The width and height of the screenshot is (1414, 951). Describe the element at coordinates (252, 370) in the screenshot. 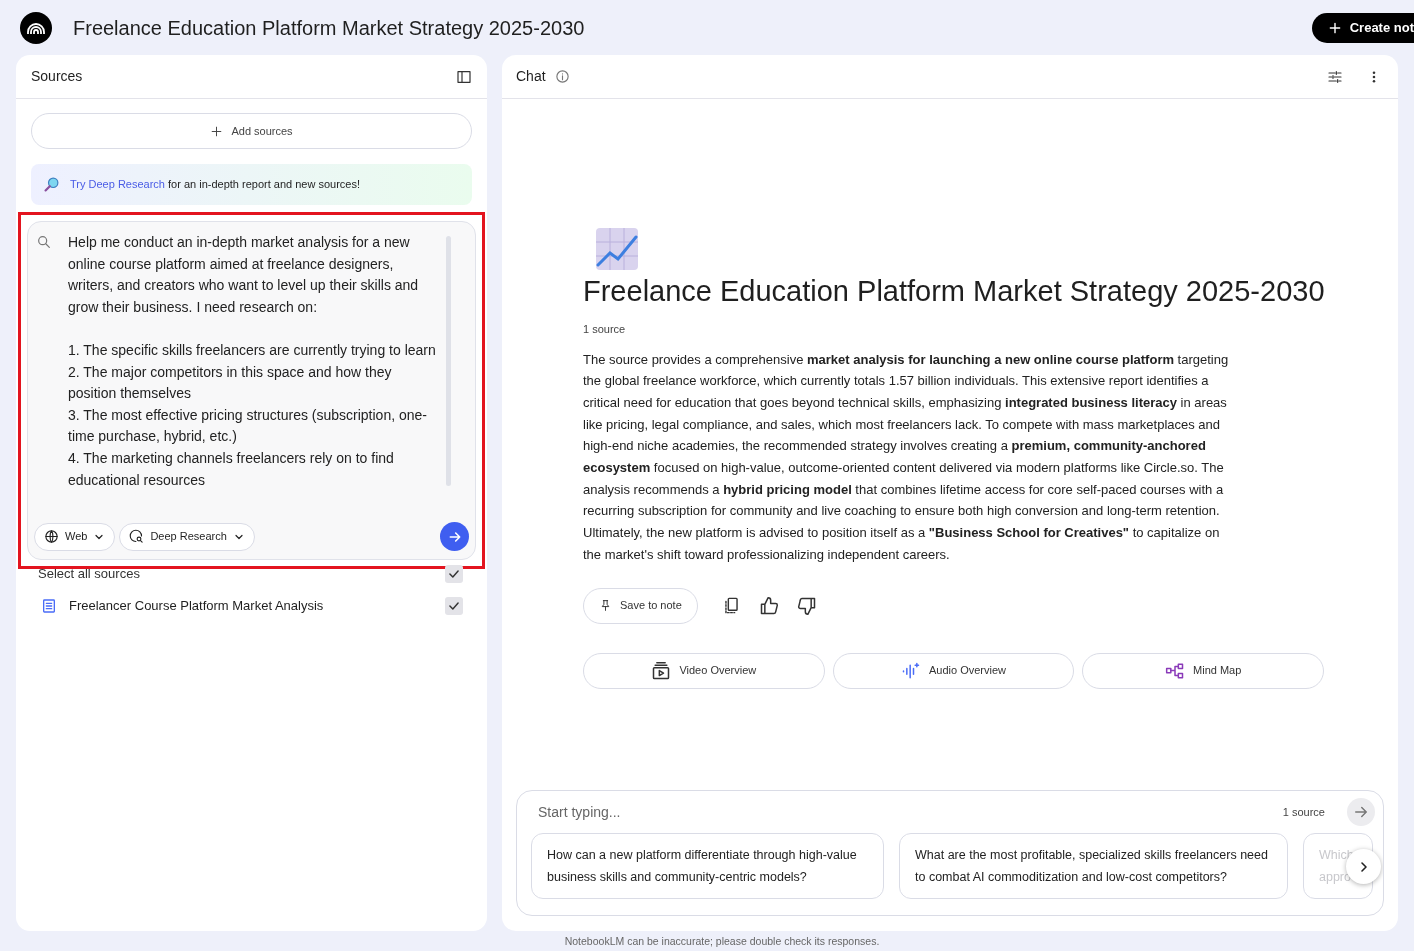

I see `prompt-field: Help me conduct an in-depth market analysis for a new online course platform aimed at freelance designers, writers, and creators who want to level up their skills and grow their business. I need research on: 1. The specific skills freelancers are currently trying to learn 2. The major competitors in this space and how they position themselves 3. The most effective pricing structures (subscription, one-time purchase, hybrid, etc.) 4. The marketing channels freelancers rely on to find educational resources` at that location.